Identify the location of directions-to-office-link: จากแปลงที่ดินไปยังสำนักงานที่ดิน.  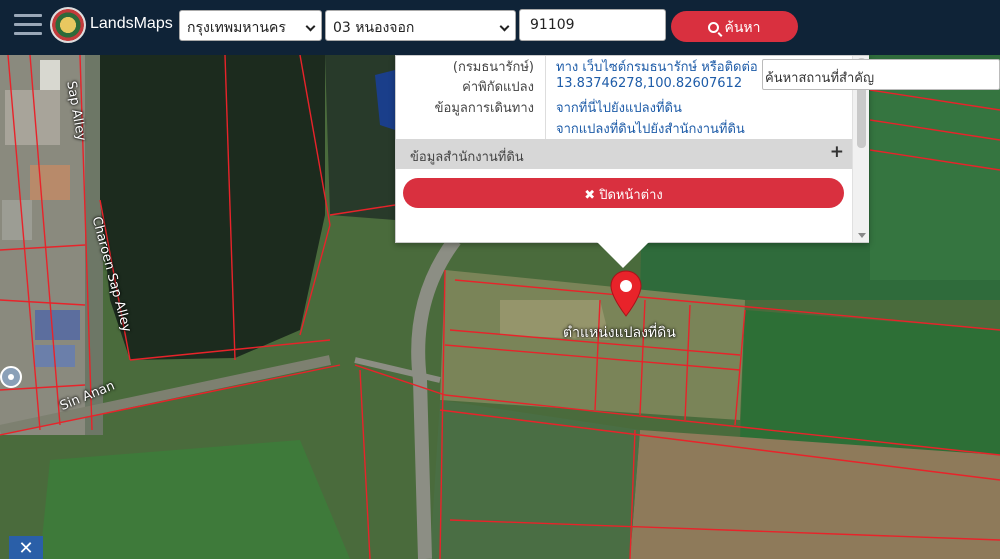
(650, 128).